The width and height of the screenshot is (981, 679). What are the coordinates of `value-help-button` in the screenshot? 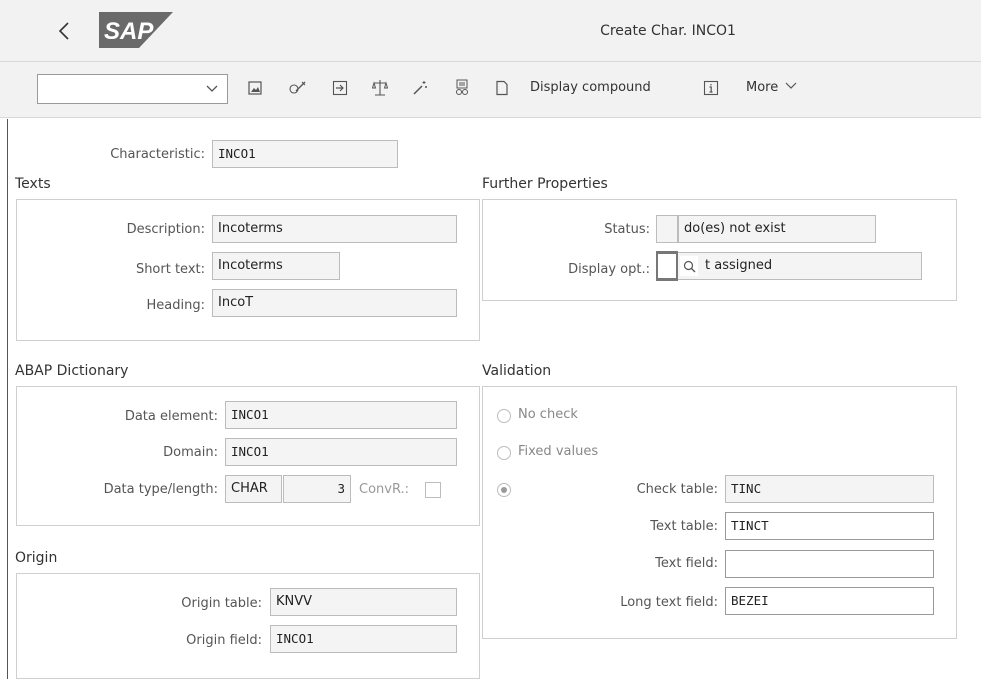 It's located at (689, 266).